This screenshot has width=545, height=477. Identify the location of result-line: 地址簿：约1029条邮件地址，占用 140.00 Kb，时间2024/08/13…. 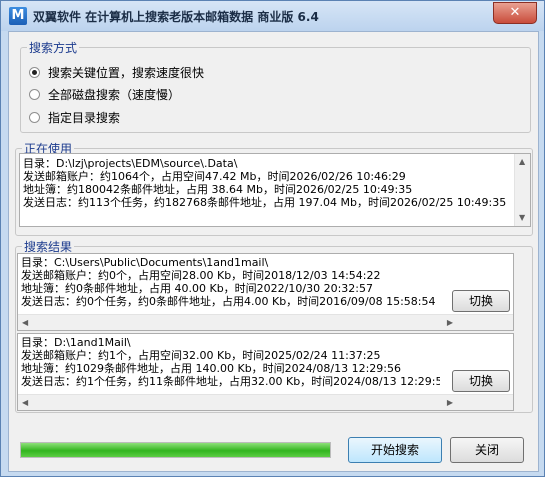
(211, 368).